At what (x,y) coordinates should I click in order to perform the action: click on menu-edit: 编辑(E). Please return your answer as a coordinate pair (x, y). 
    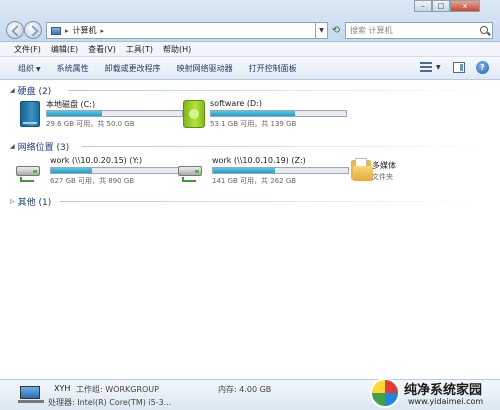
    Looking at the image, I should click on (64, 49).